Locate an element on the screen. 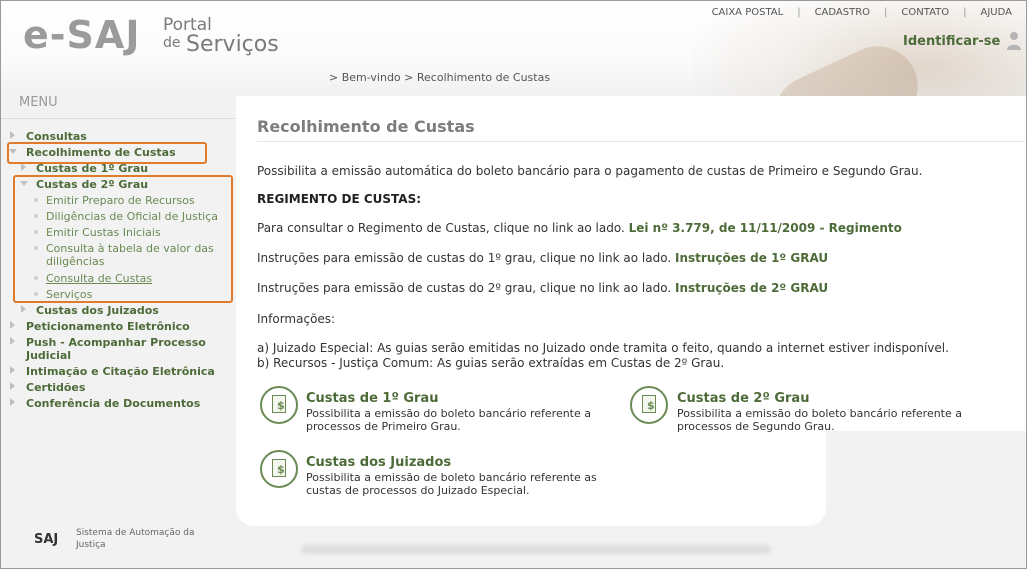  footer-line1: Sistema de Automação da is located at coordinates (135, 533).